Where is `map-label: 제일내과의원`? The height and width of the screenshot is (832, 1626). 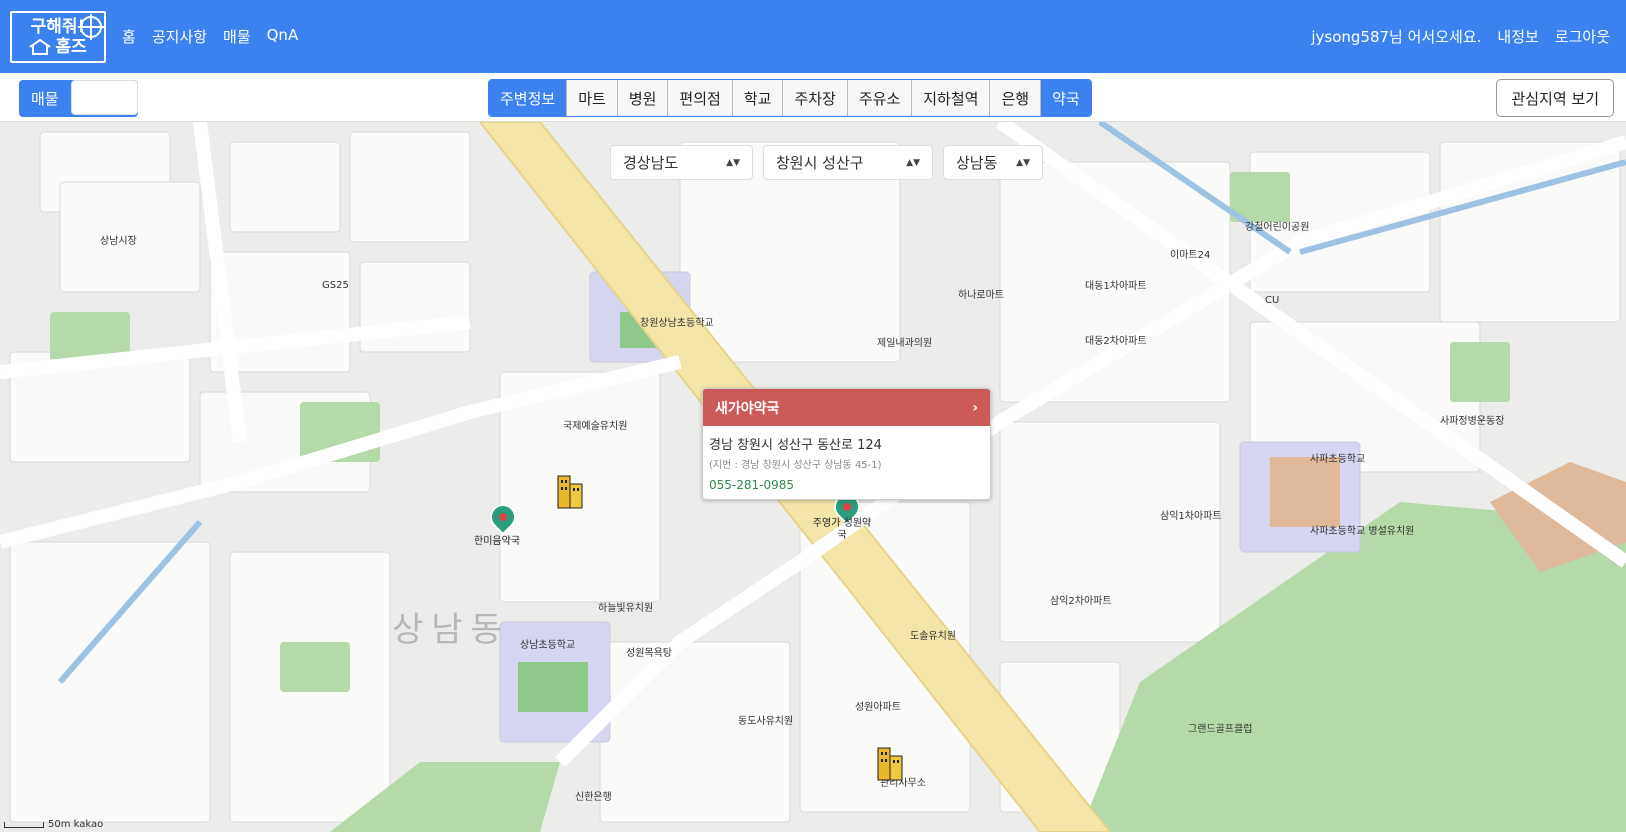
map-label: 제일내과의원 is located at coordinates (905, 343).